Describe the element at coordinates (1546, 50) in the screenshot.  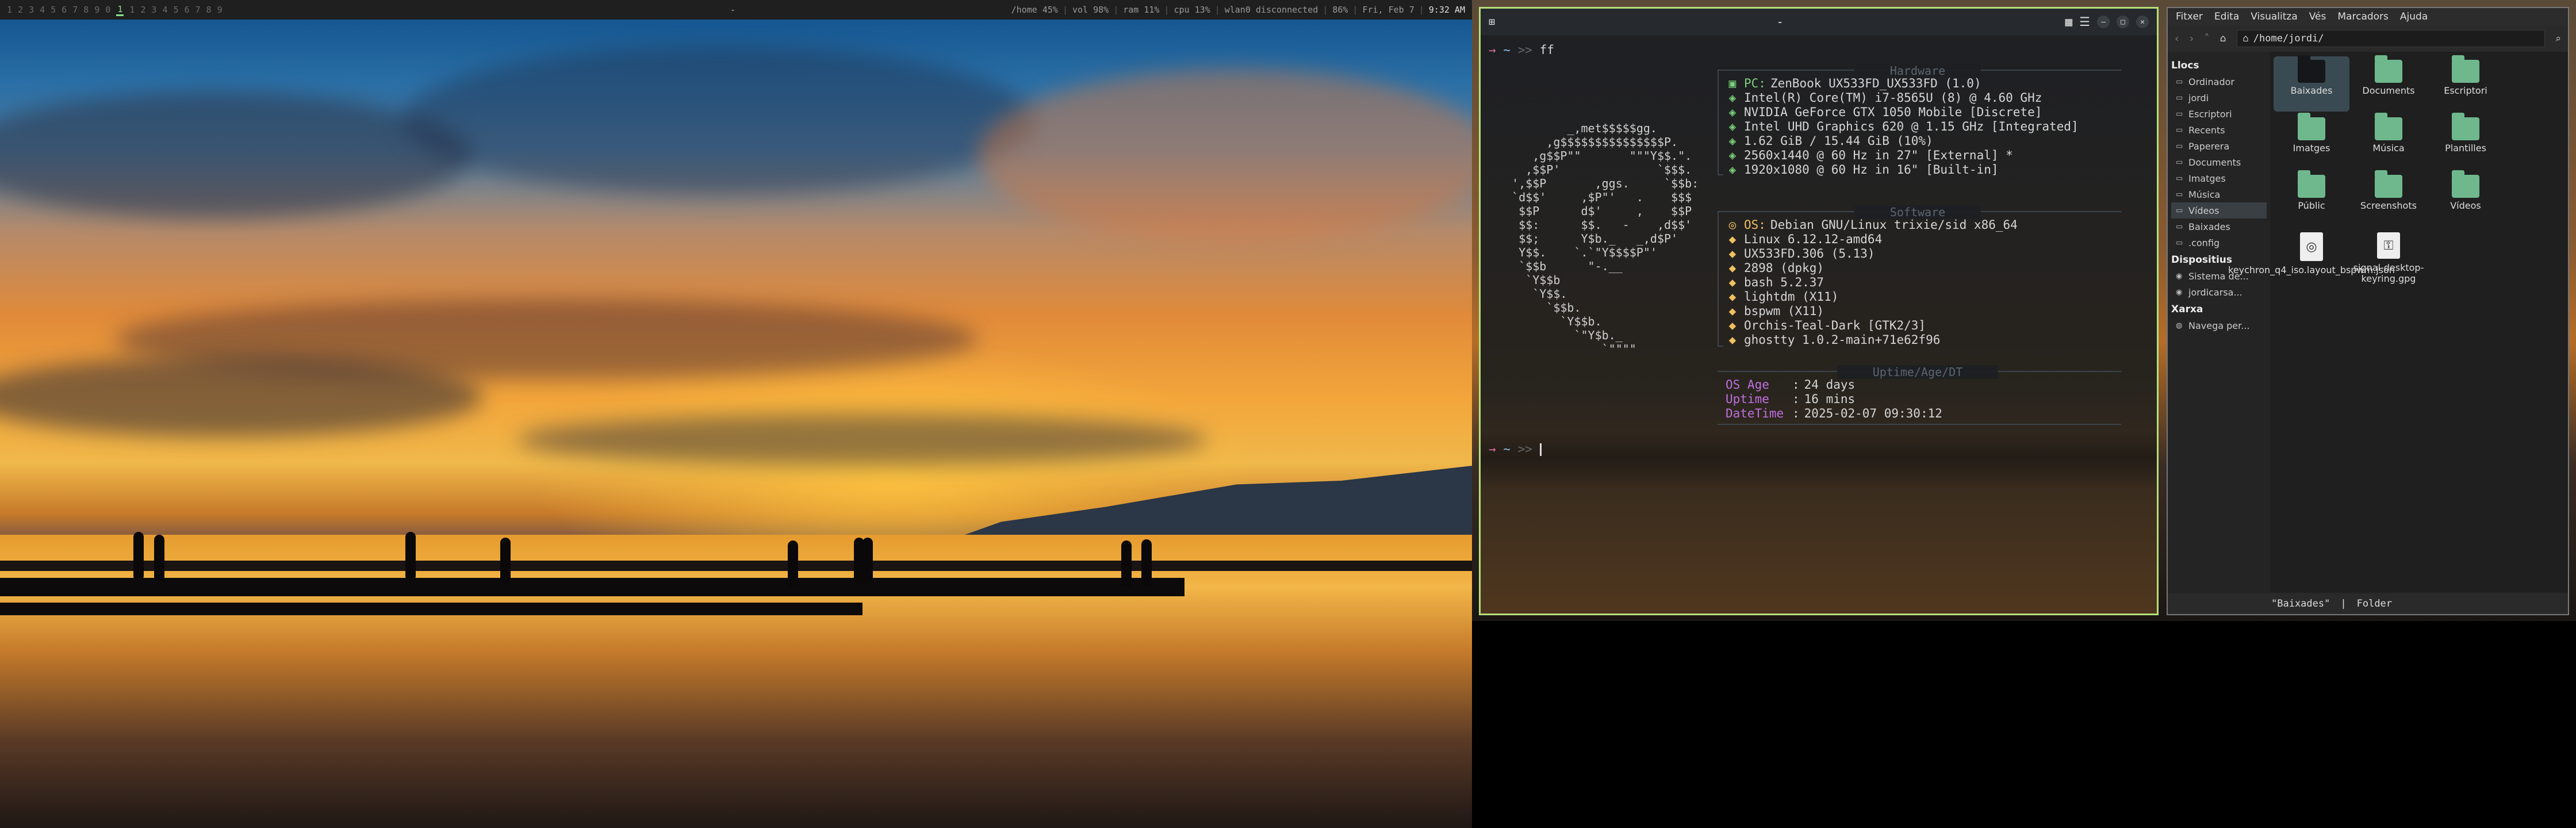
I see `prompt-command: ff` at that location.